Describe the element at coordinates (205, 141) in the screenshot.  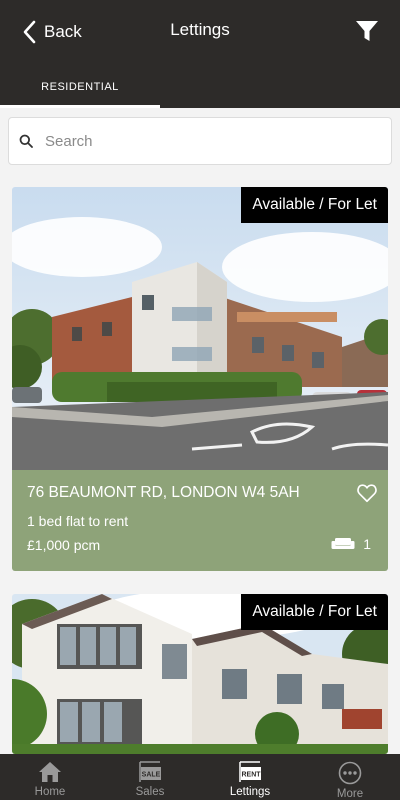
I see `search-input` at that location.